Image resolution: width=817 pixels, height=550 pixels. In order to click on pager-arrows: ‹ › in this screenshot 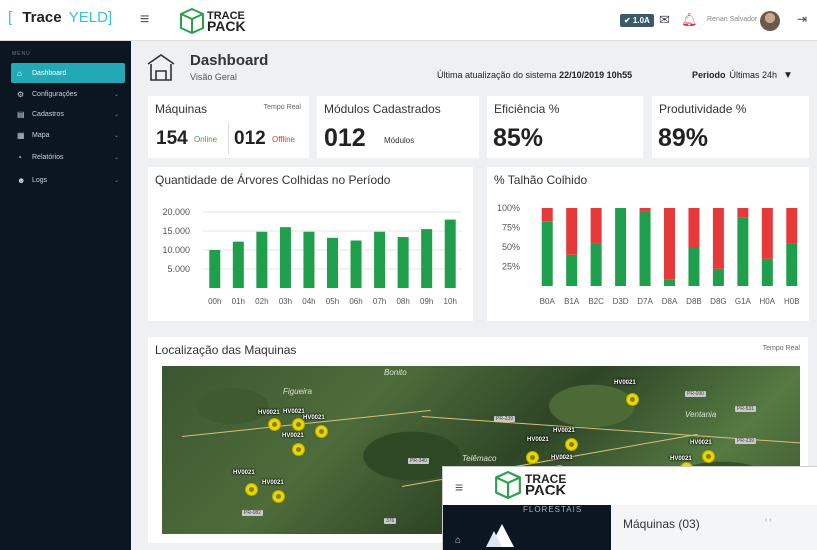, I will do `click(768, 520)`.